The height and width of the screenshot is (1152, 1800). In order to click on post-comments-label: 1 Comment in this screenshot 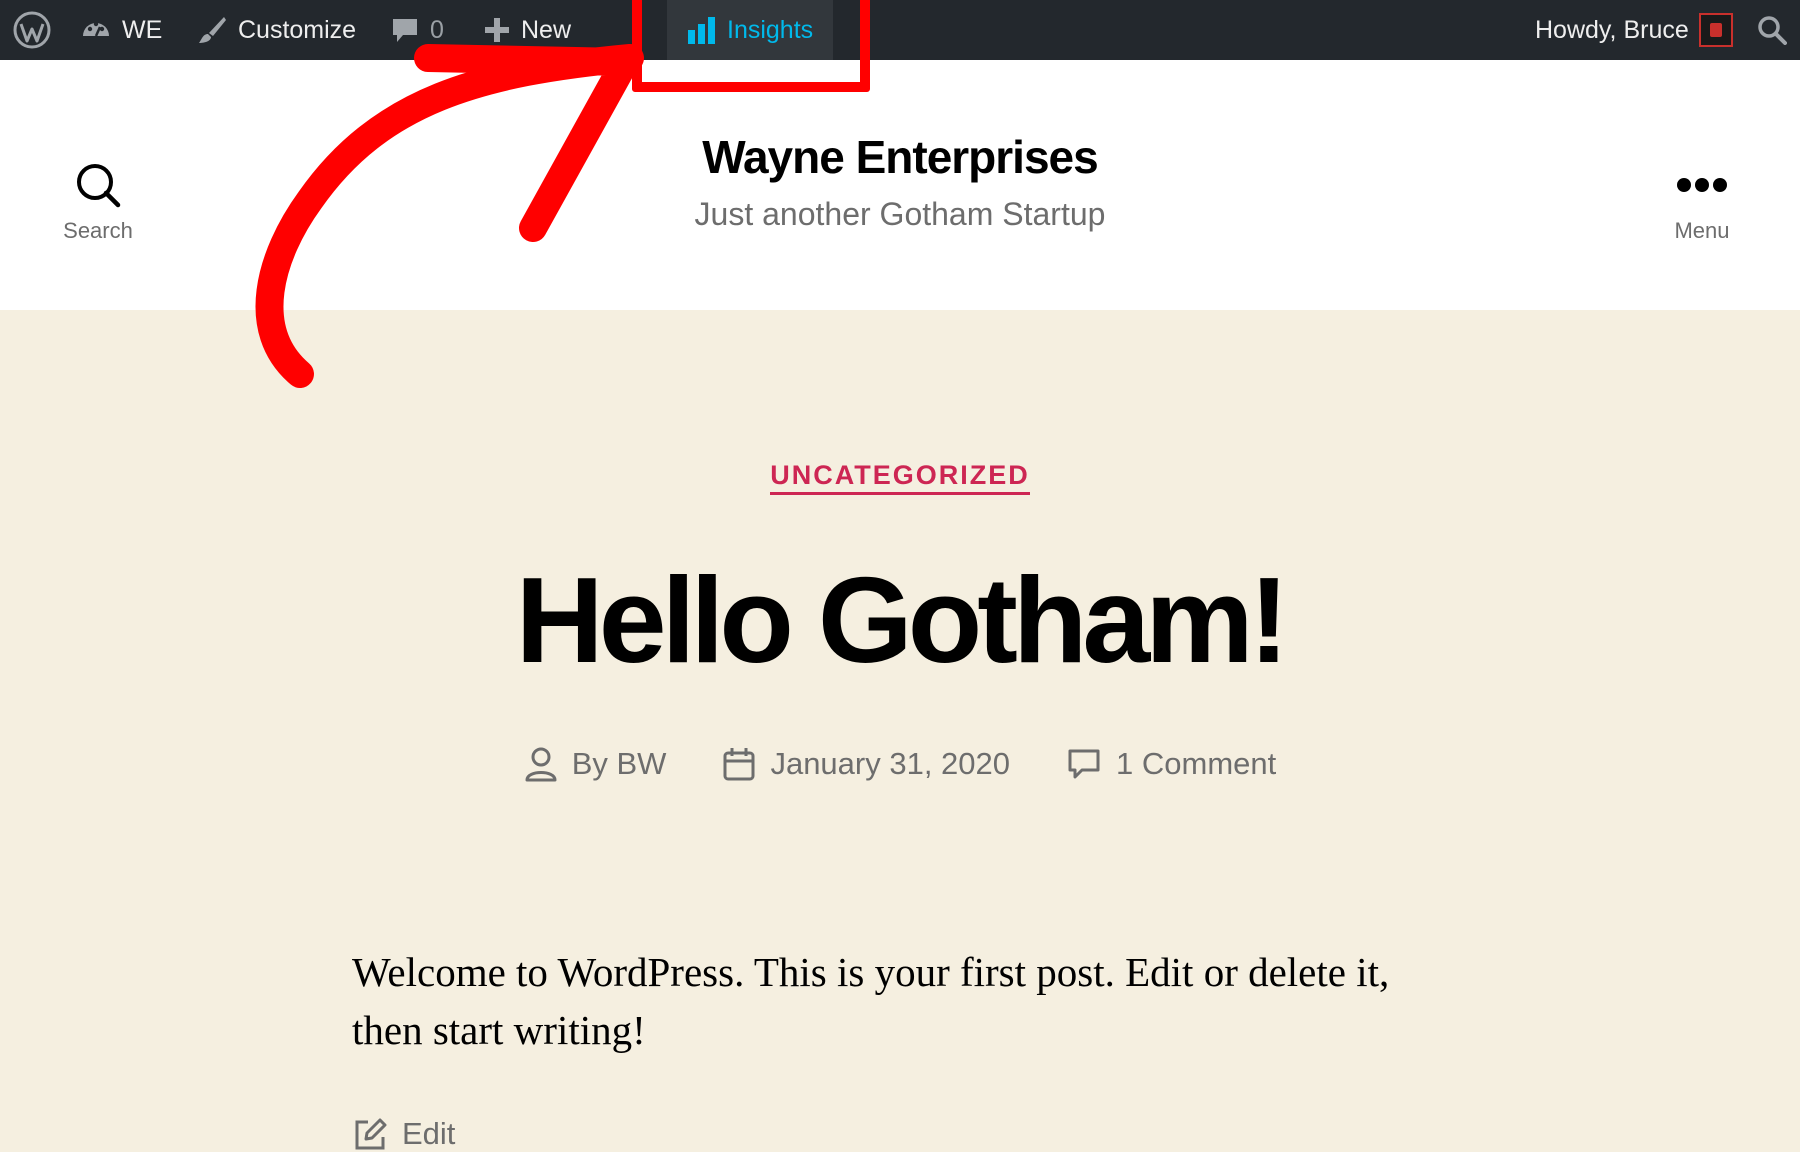, I will do `click(1196, 763)`.